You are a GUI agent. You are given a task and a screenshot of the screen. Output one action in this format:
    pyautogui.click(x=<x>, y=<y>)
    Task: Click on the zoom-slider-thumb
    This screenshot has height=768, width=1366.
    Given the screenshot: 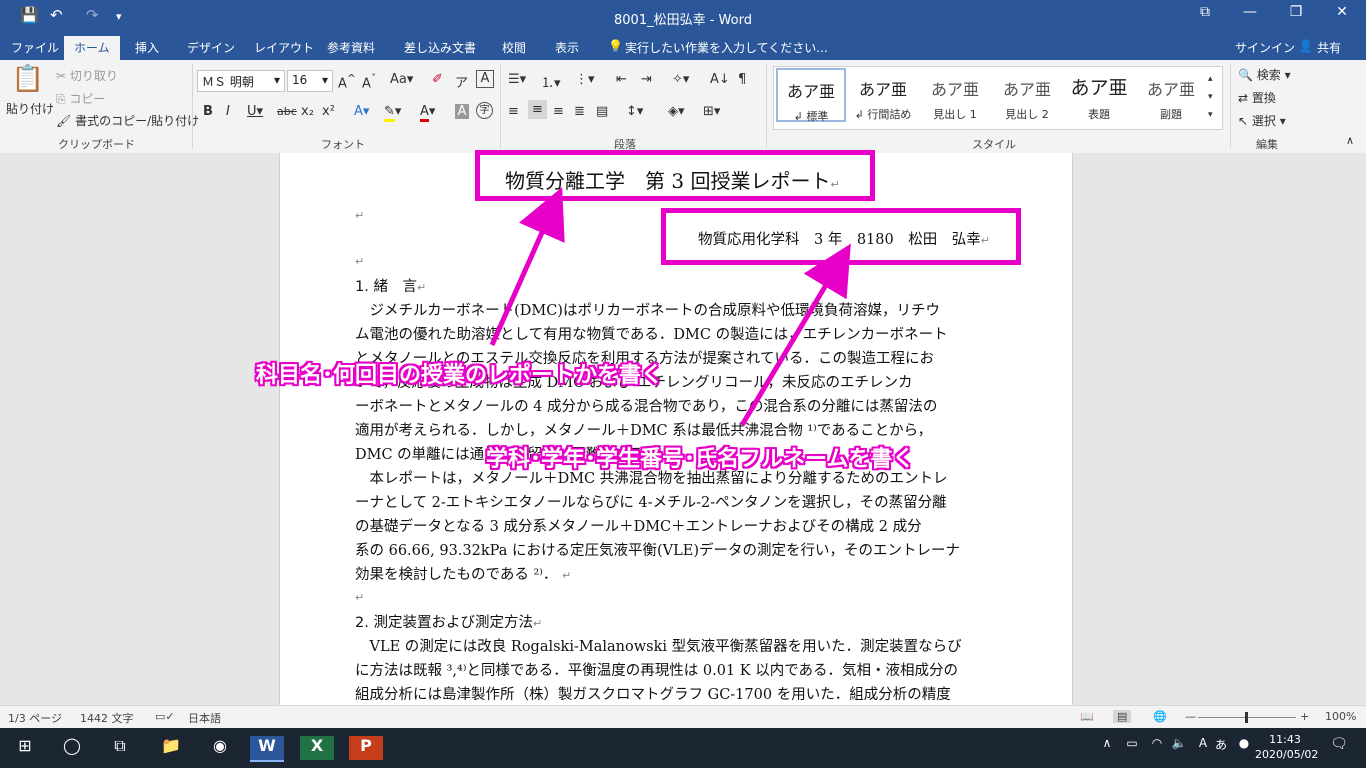 What is the action you would take?
    pyautogui.click(x=1246, y=717)
    